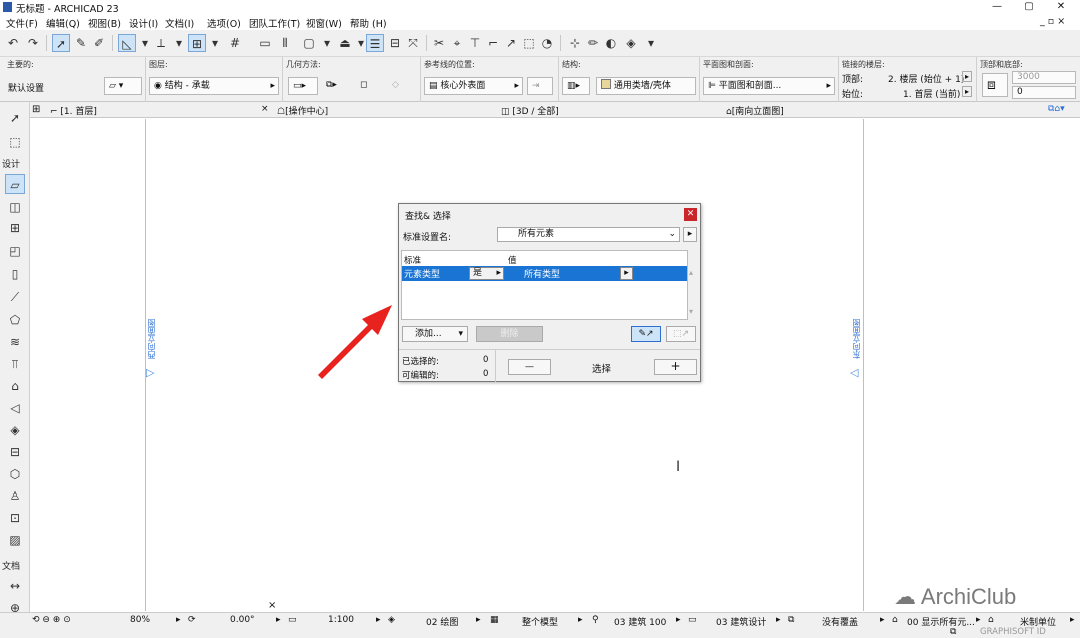  What do you see at coordinates (161, 43) in the screenshot?
I see `guide-line-icon: ⟂` at bounding box center [161, 43].